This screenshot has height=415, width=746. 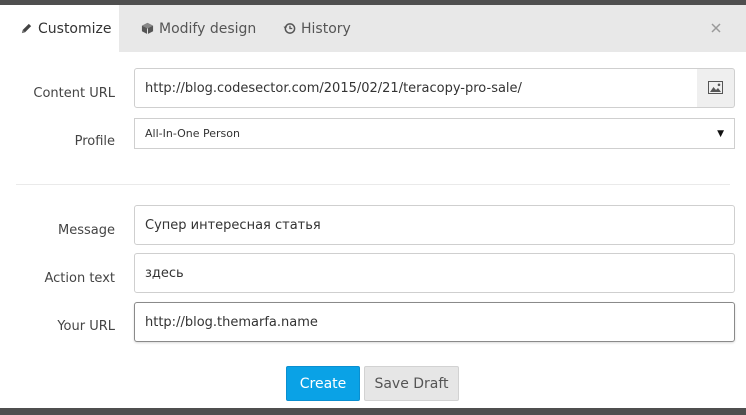 I want to click on profile-label: Profile, so click(x=94, y=141).